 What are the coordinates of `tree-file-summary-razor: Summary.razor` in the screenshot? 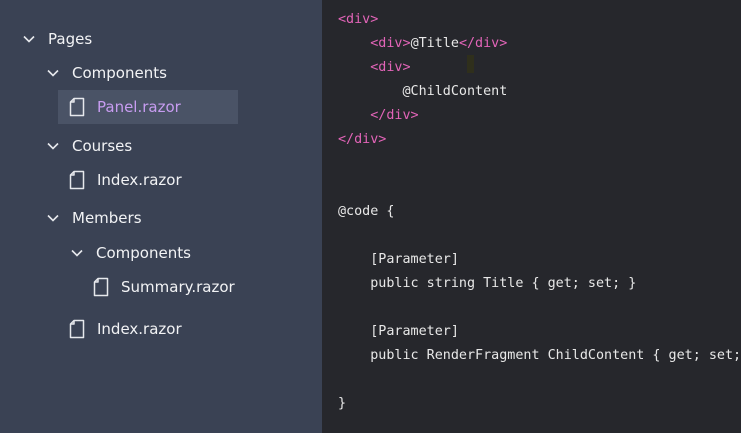 It's located at (163, 287).